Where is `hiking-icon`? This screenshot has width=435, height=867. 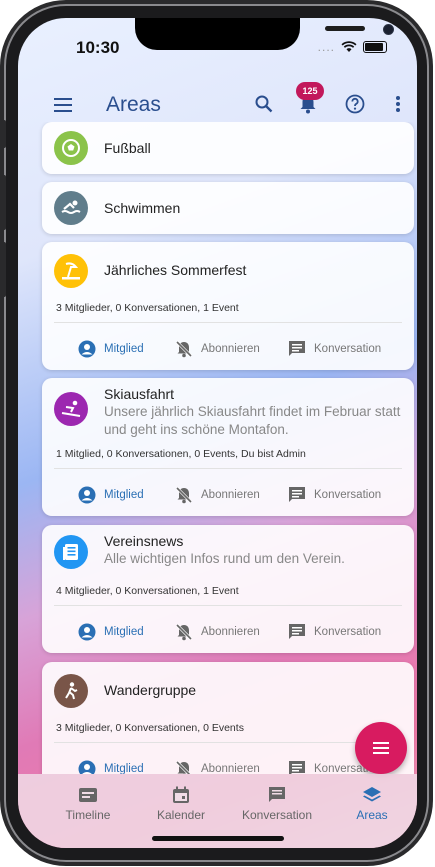 hiking-icon is located at coordinates (71, 691).